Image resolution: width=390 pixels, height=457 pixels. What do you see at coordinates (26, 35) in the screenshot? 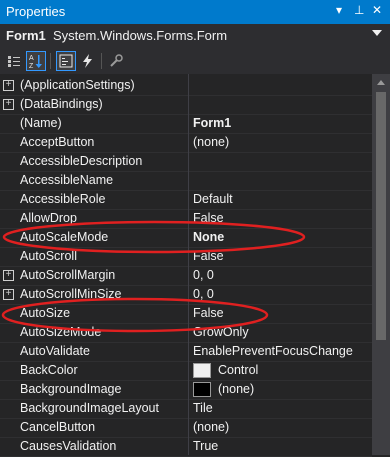
I see `object-name: Form1` at bounding box center [26, 35].